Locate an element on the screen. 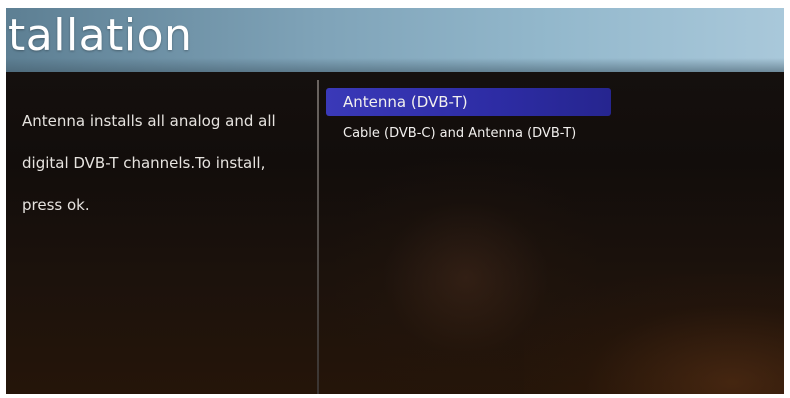 This screenshot has width=790, height=398. page-title: tallation is located at coordinates (100, 35).